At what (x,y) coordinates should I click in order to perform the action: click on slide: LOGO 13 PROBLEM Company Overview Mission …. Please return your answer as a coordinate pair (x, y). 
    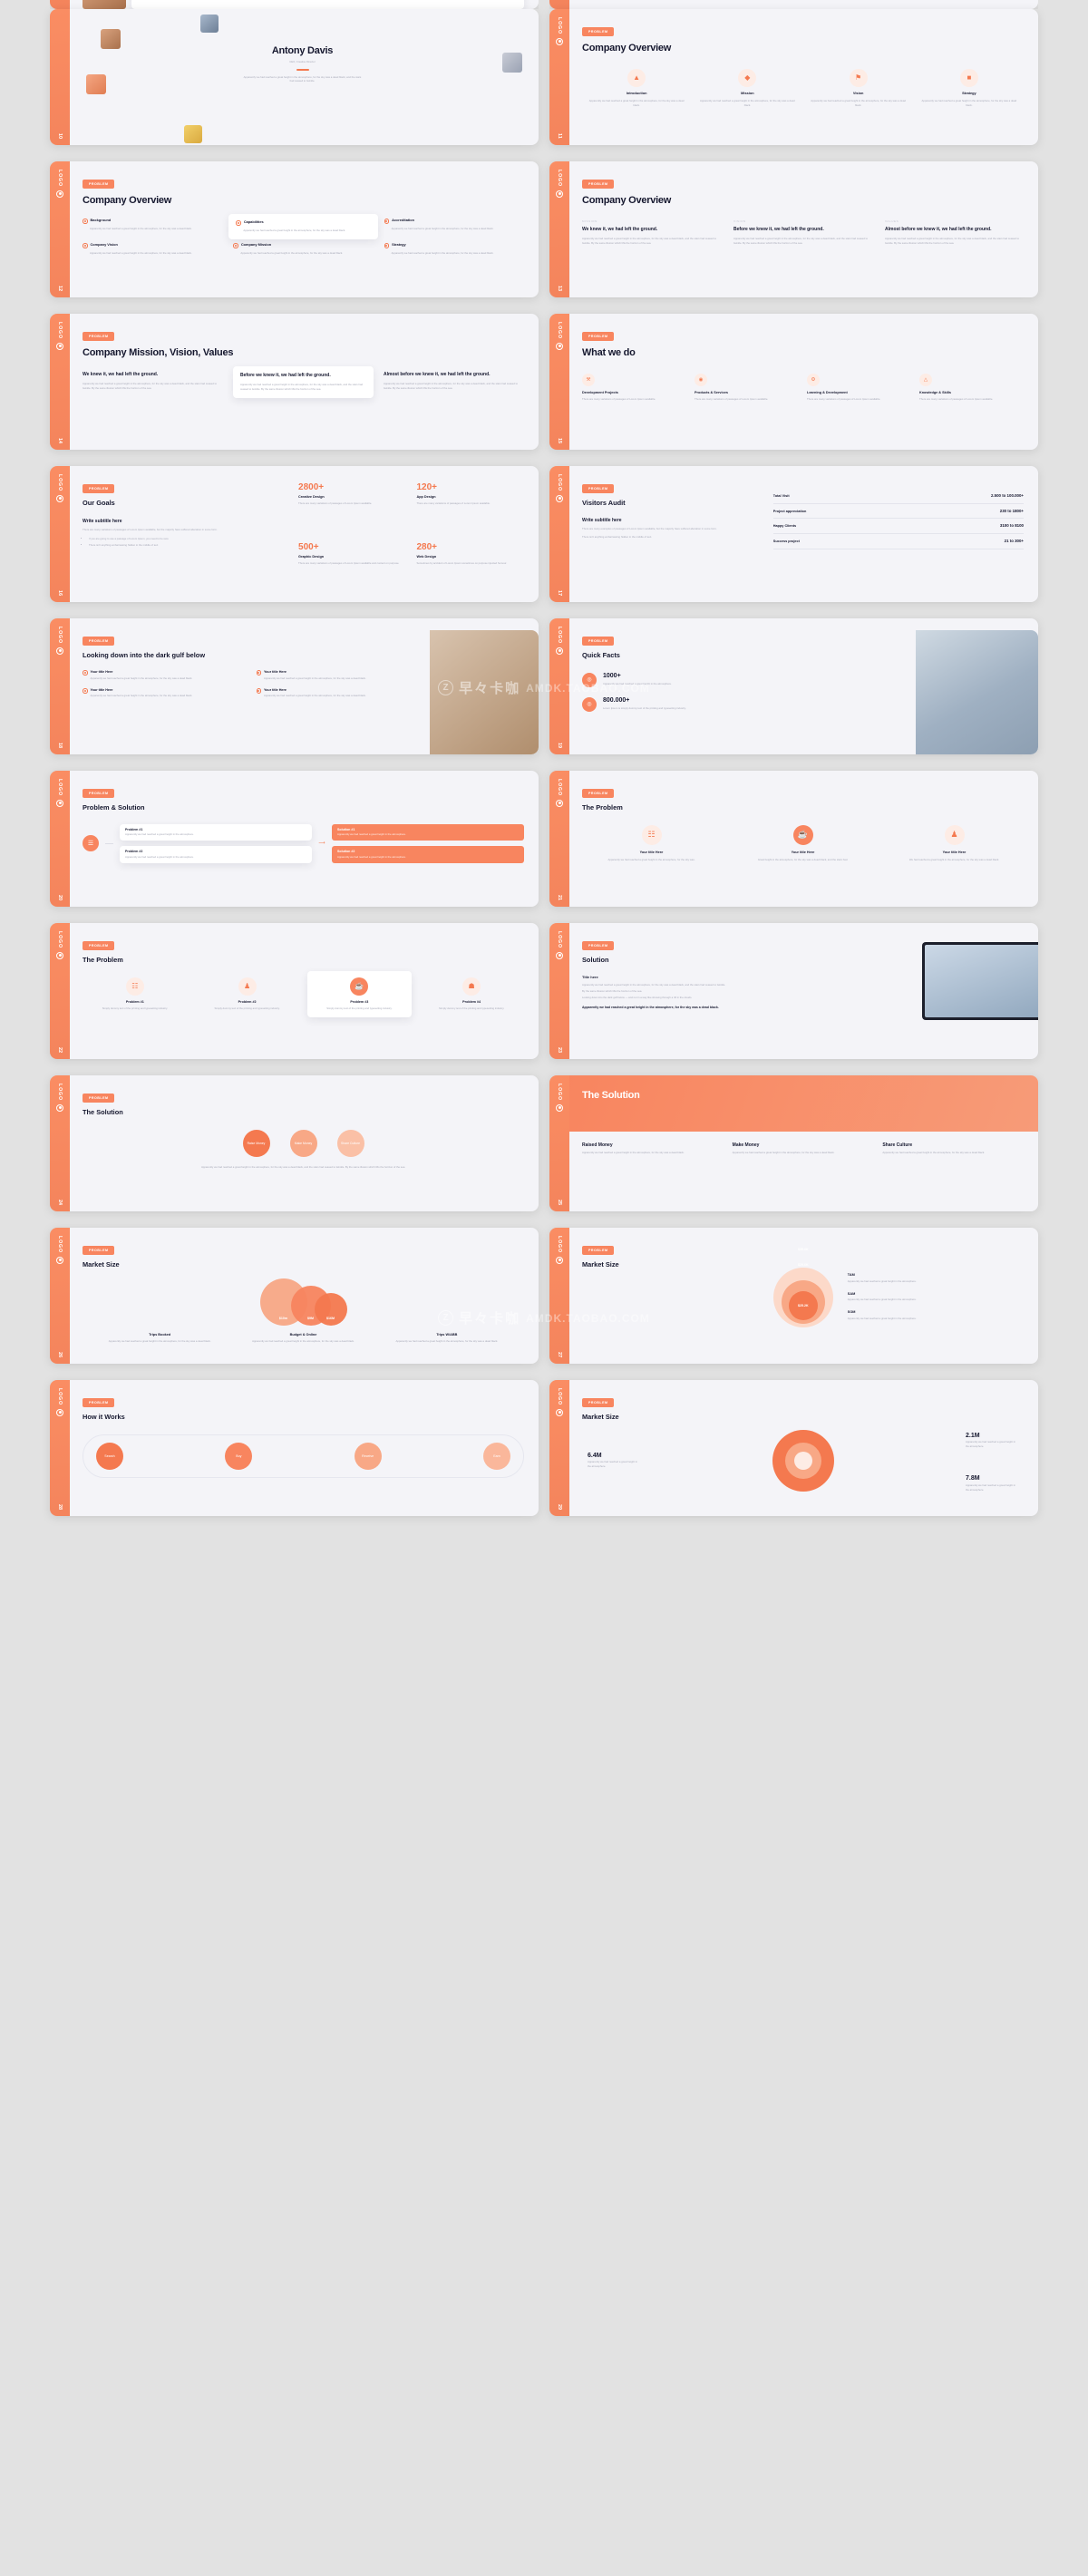
    Looking at the image, I should click on (793, 229).